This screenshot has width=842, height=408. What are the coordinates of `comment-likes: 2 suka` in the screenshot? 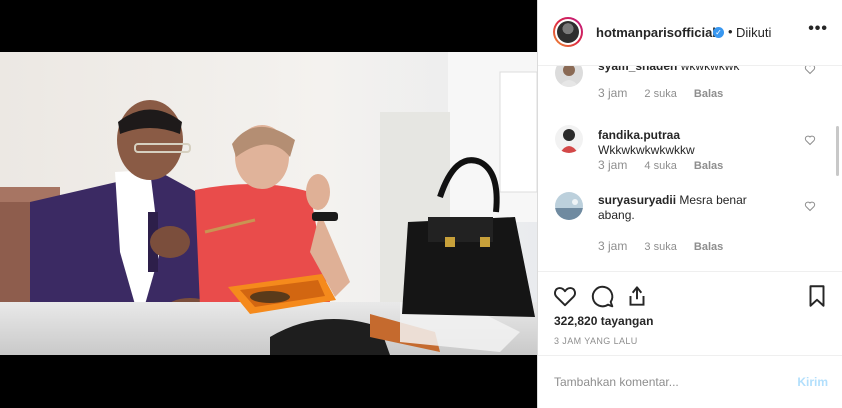 It's located at (660, 94).